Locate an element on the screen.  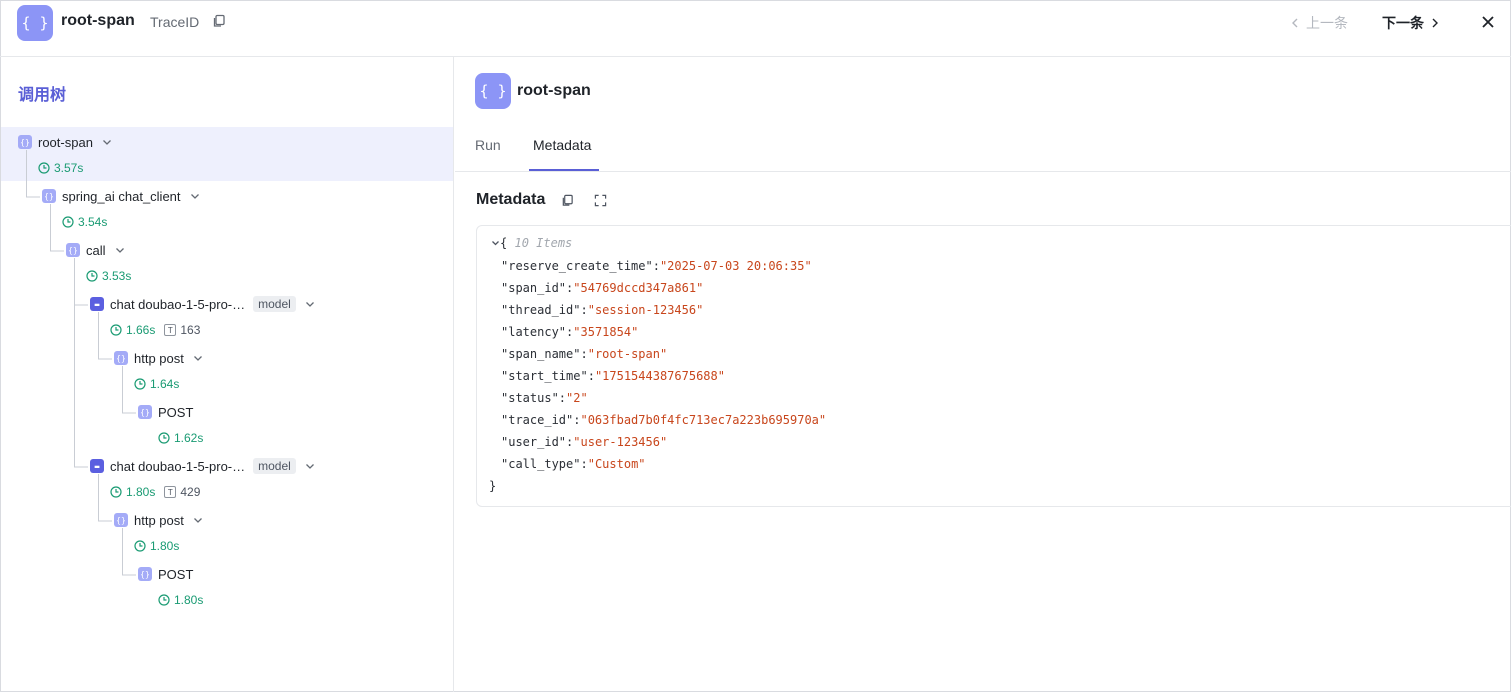
tree-node-chat-model-2: ▬ chat doubao-1-5-pro-… model is located at coordinates (203, 466).